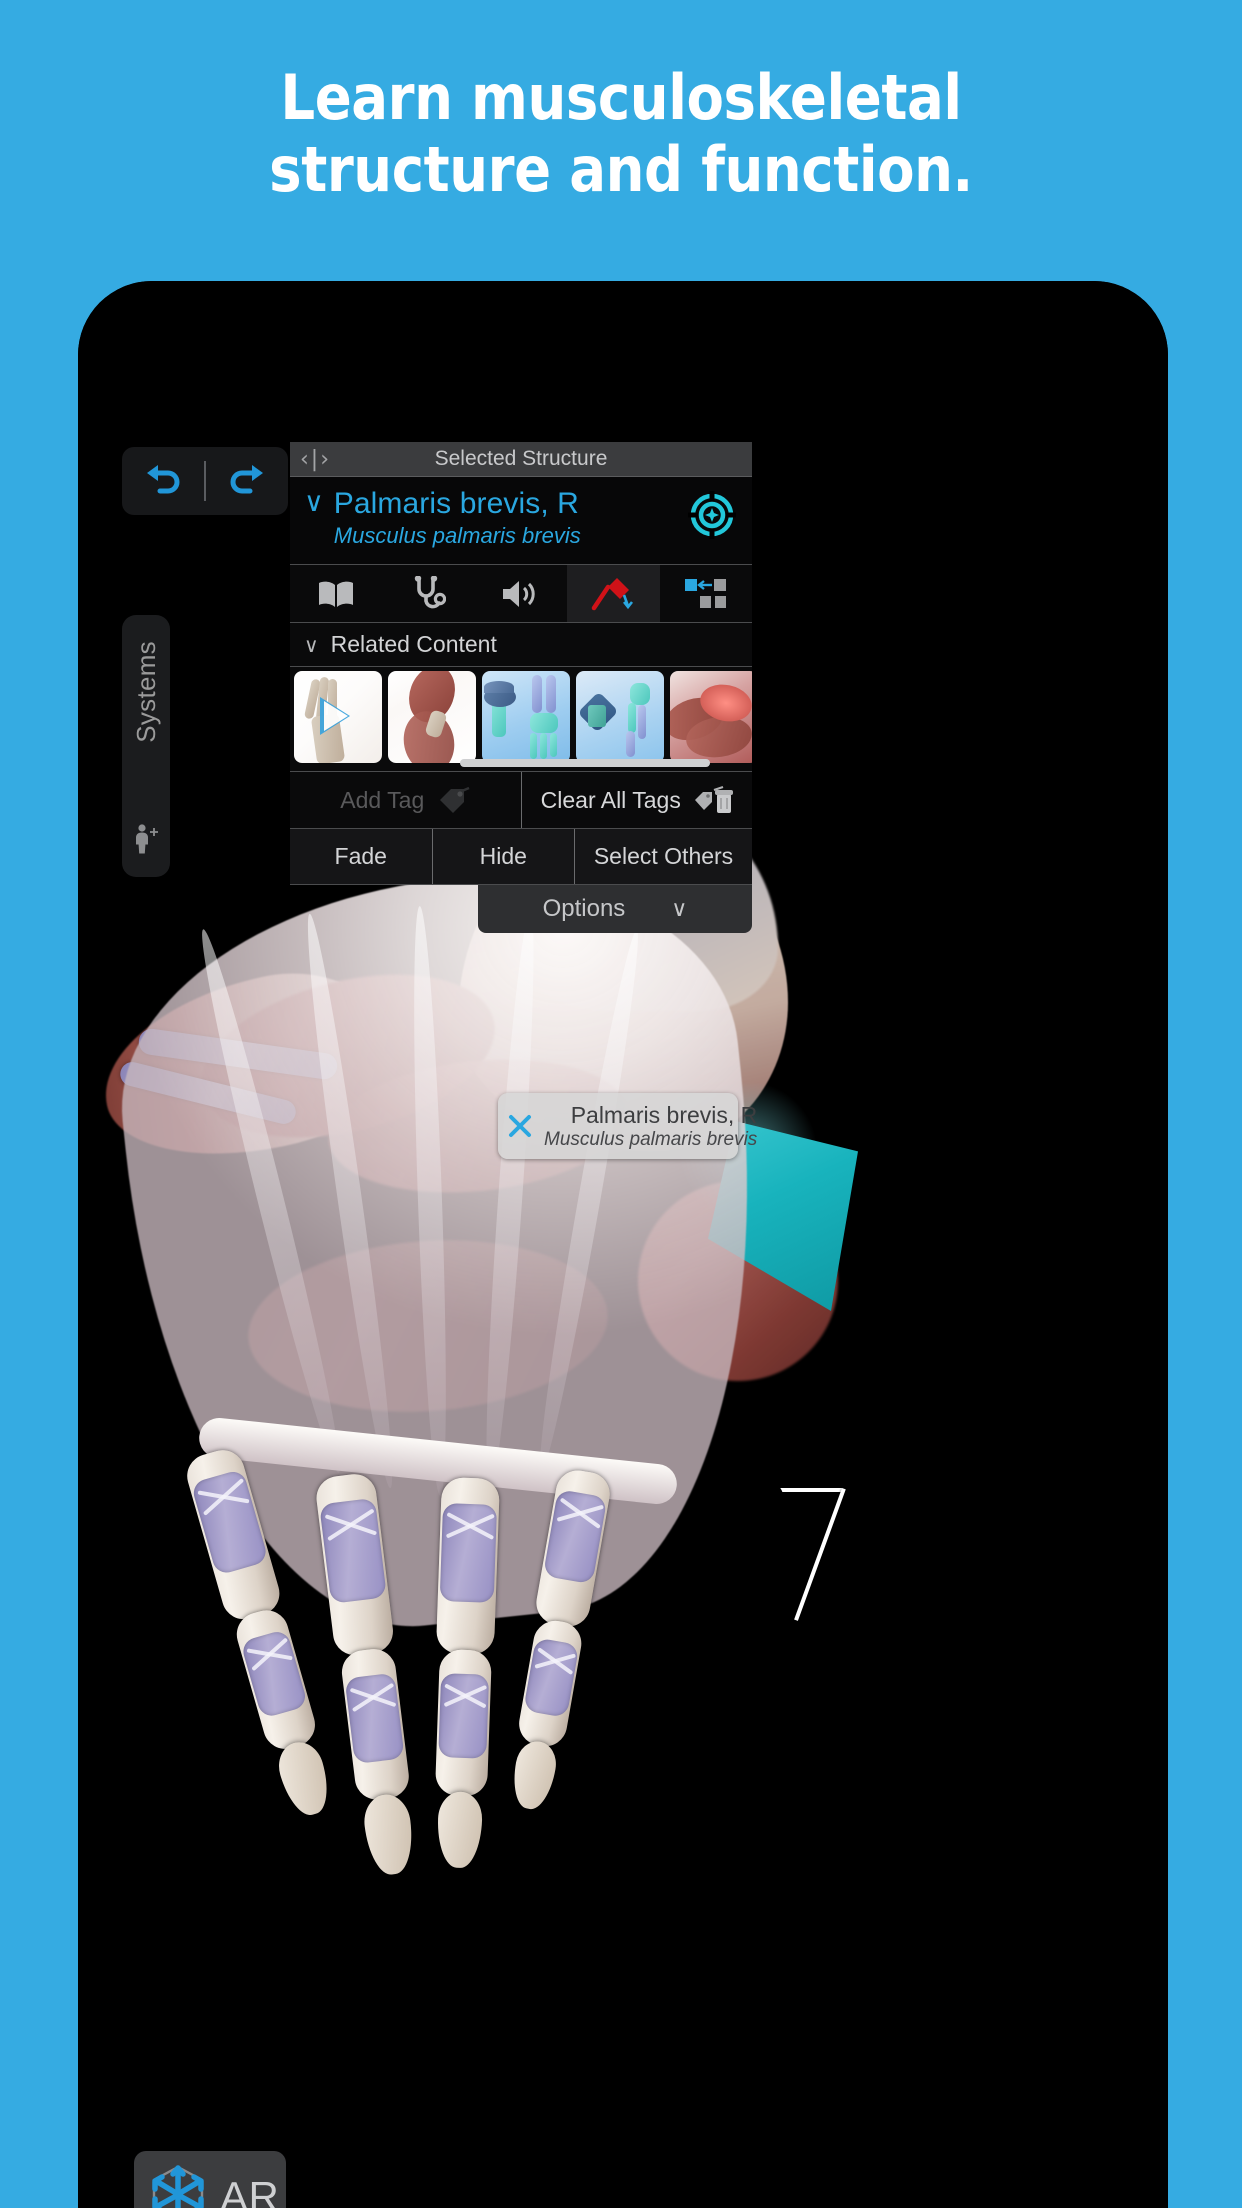 Image resolution: width=1242 pixels, height=2208 pixels. I want to click on pin-button, so click(613, 593).